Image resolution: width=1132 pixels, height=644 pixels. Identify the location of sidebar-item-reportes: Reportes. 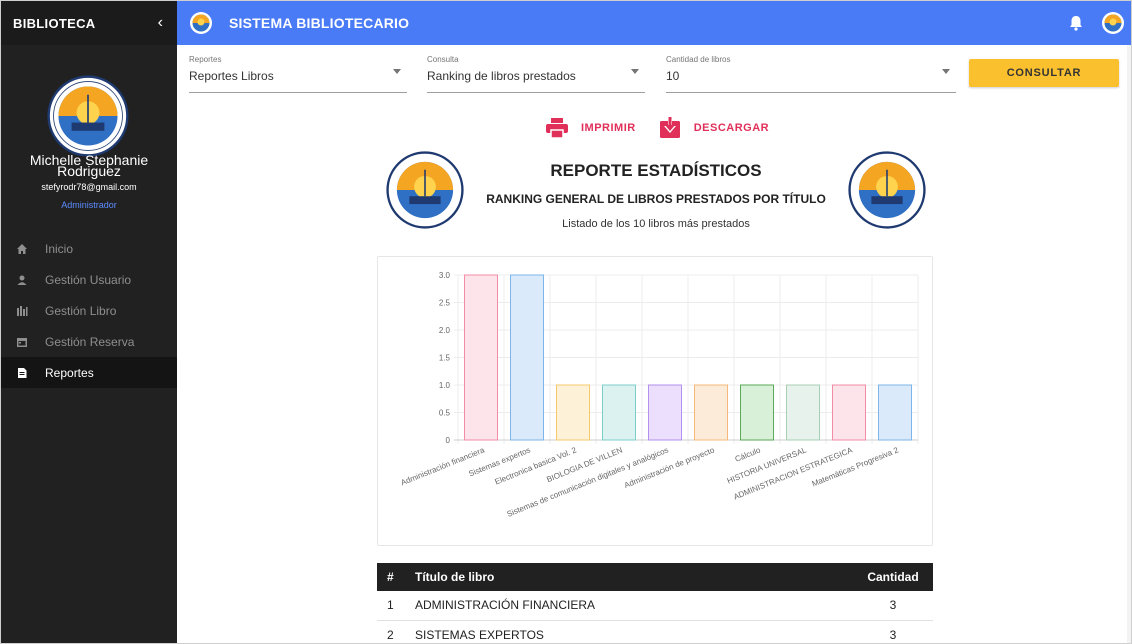
(89, 372).